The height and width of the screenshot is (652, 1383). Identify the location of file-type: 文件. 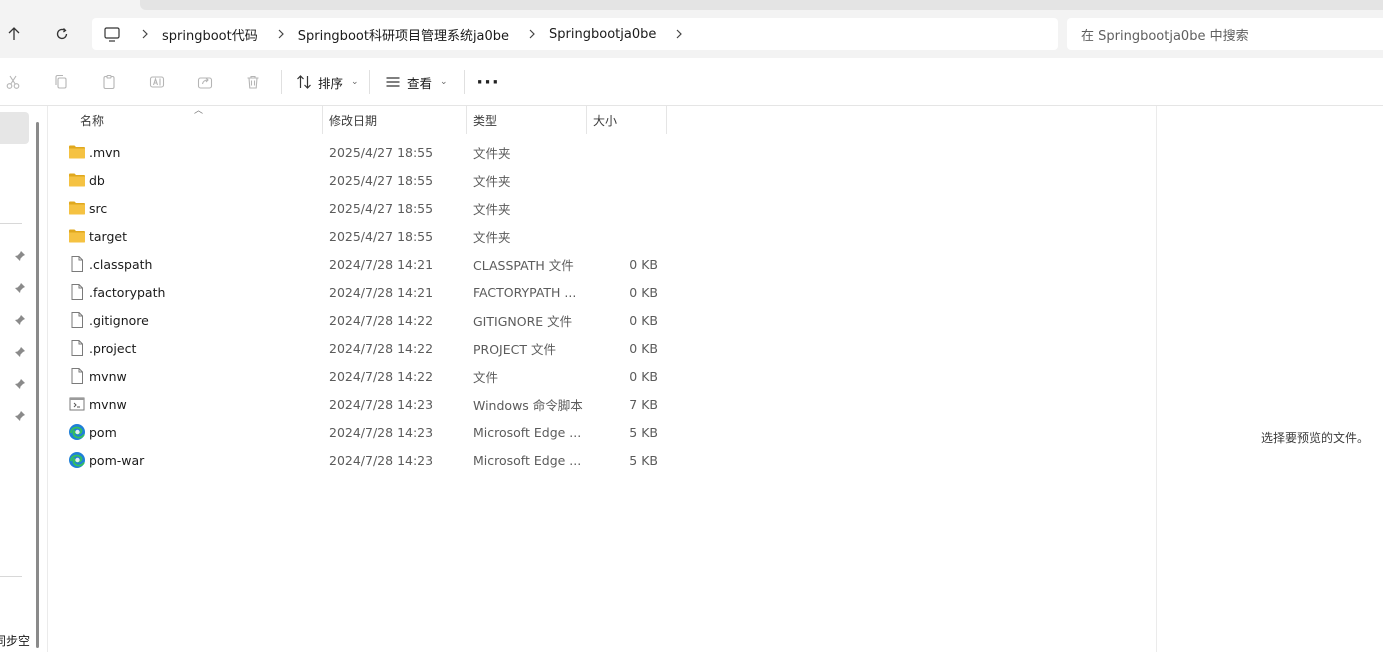
(486, 377).